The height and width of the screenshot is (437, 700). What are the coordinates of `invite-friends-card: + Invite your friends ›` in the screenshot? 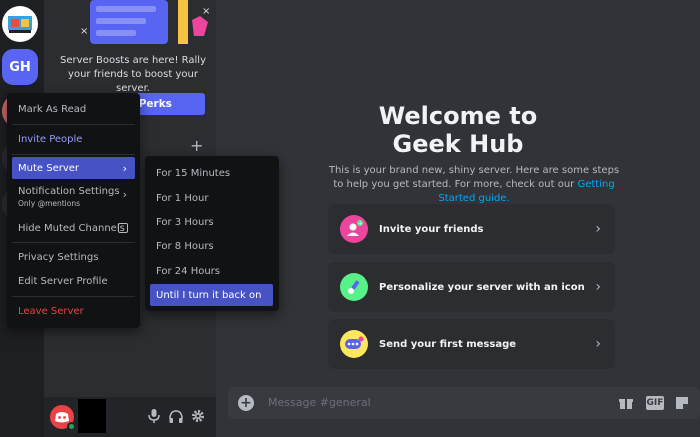 It's located at (471, 229).